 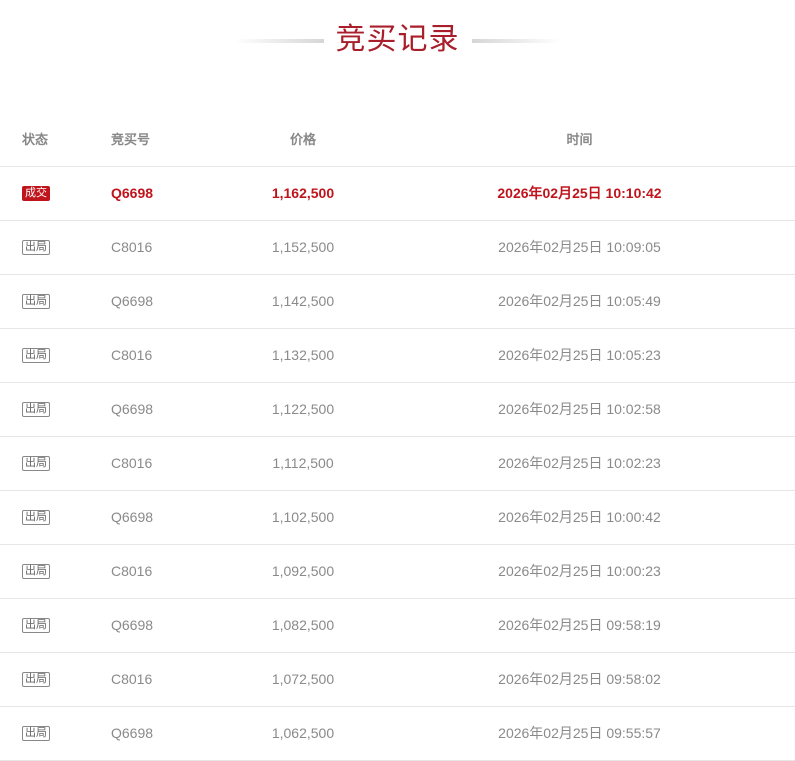 I want to click on time-cell: 2026年02月25日 09:58:19, so click(x=579, y=625).